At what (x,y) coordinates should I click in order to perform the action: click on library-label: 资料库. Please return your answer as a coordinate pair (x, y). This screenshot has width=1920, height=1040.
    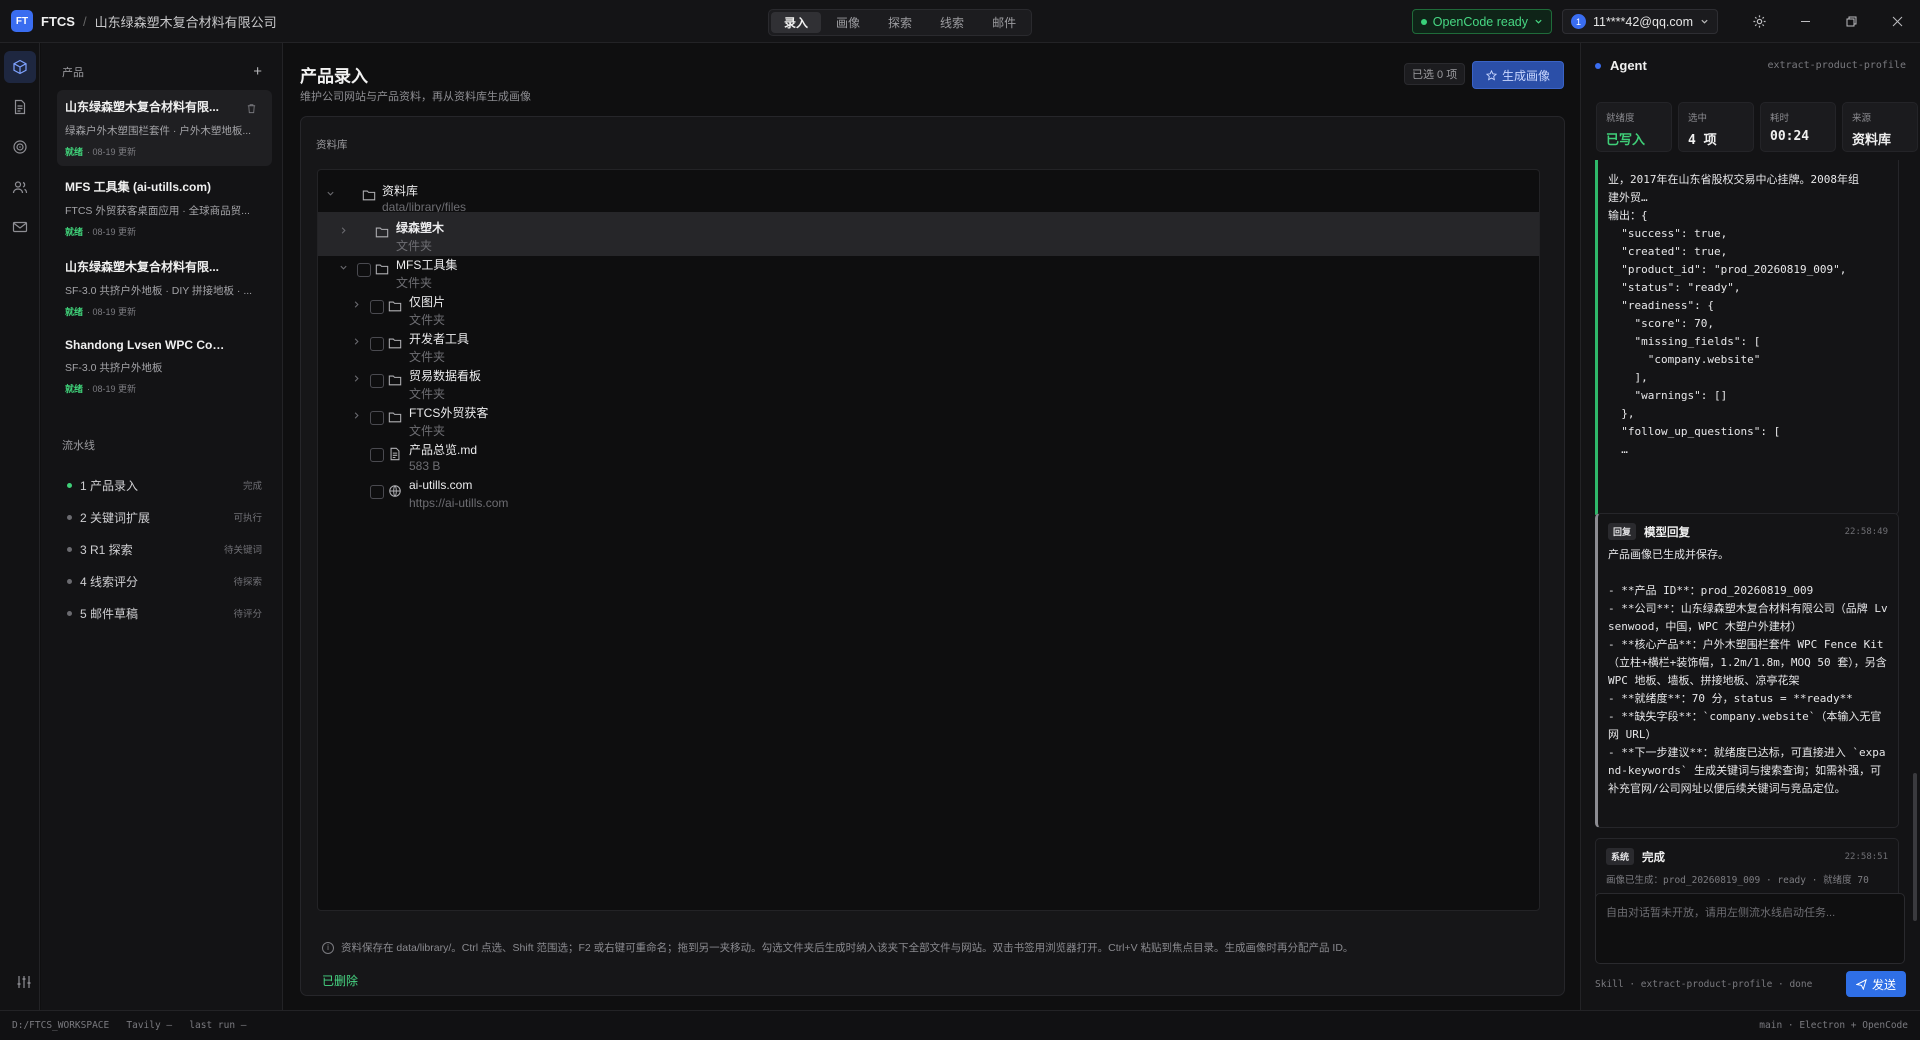
    Looking at the image, I should click on (332, 145).